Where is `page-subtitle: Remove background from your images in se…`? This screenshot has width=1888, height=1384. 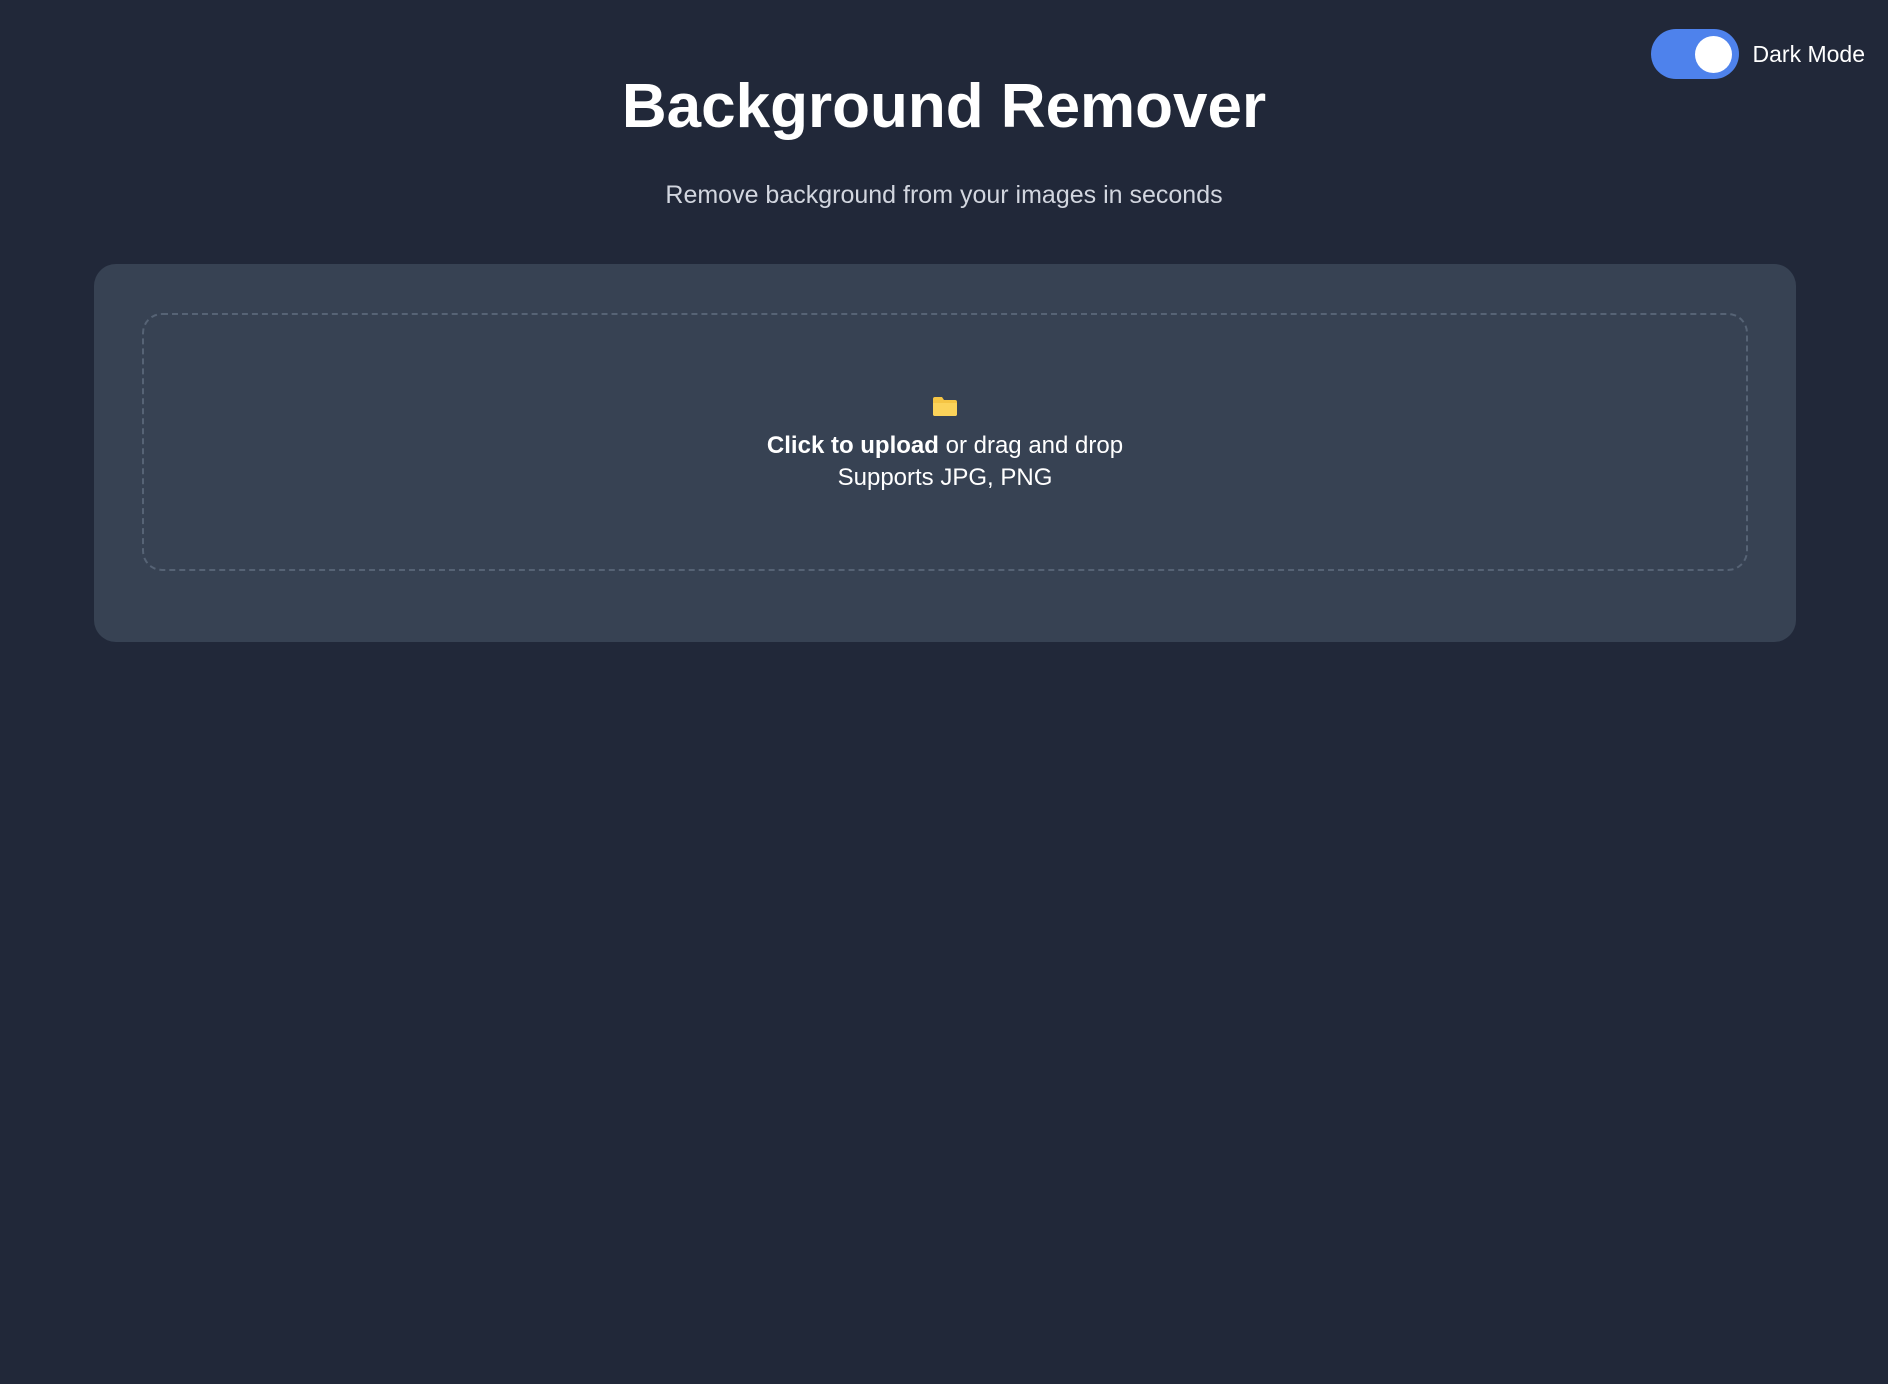 page-subtitle: Remove background from your images in se… is located at coordinates (944, 195).